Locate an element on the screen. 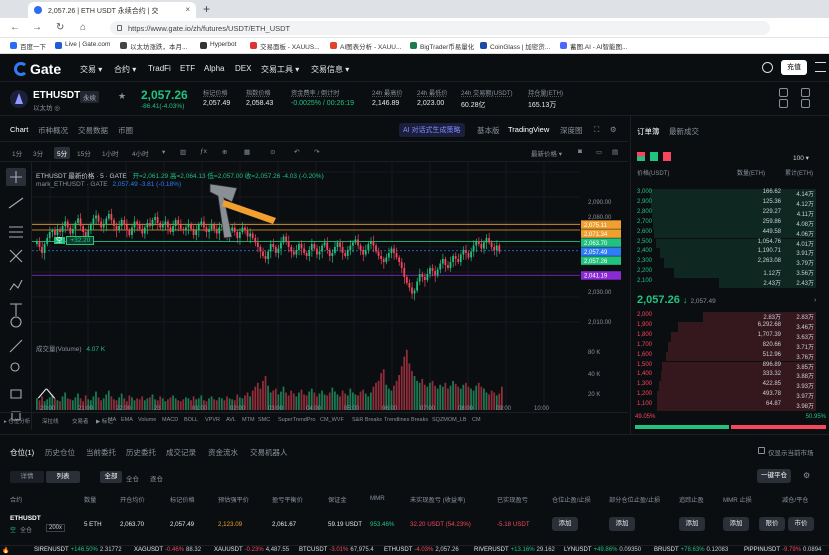  bookmark-item: Live | Gate.com is located at coordinates (82, 45).